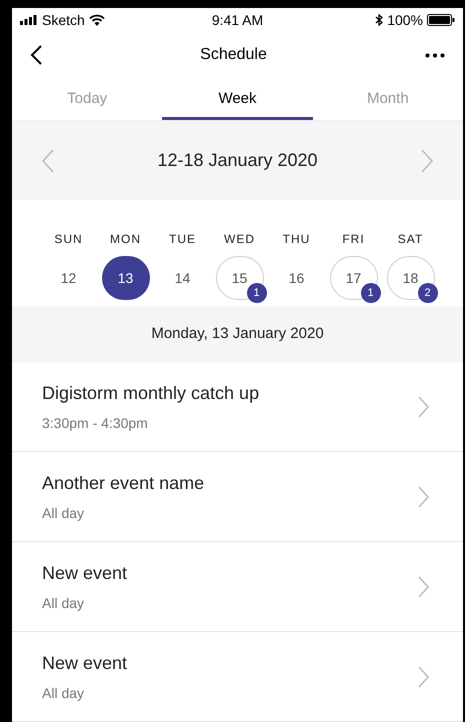 The image size is (465, 722). I want to click on bluetooth-icon, so click(379, 20).